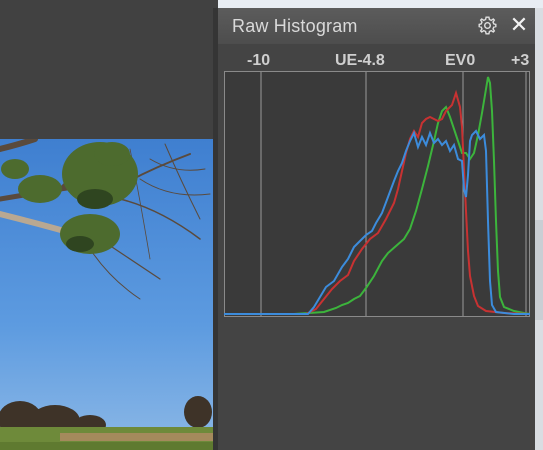 This screenshot has height=450, width=543. I want to click on axis-label-ue: UE-4.8, so click(360, 60).